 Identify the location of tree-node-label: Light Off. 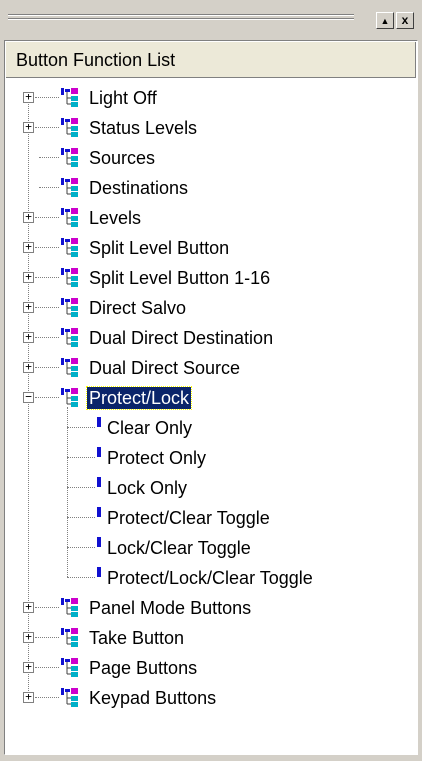
(123, 98).